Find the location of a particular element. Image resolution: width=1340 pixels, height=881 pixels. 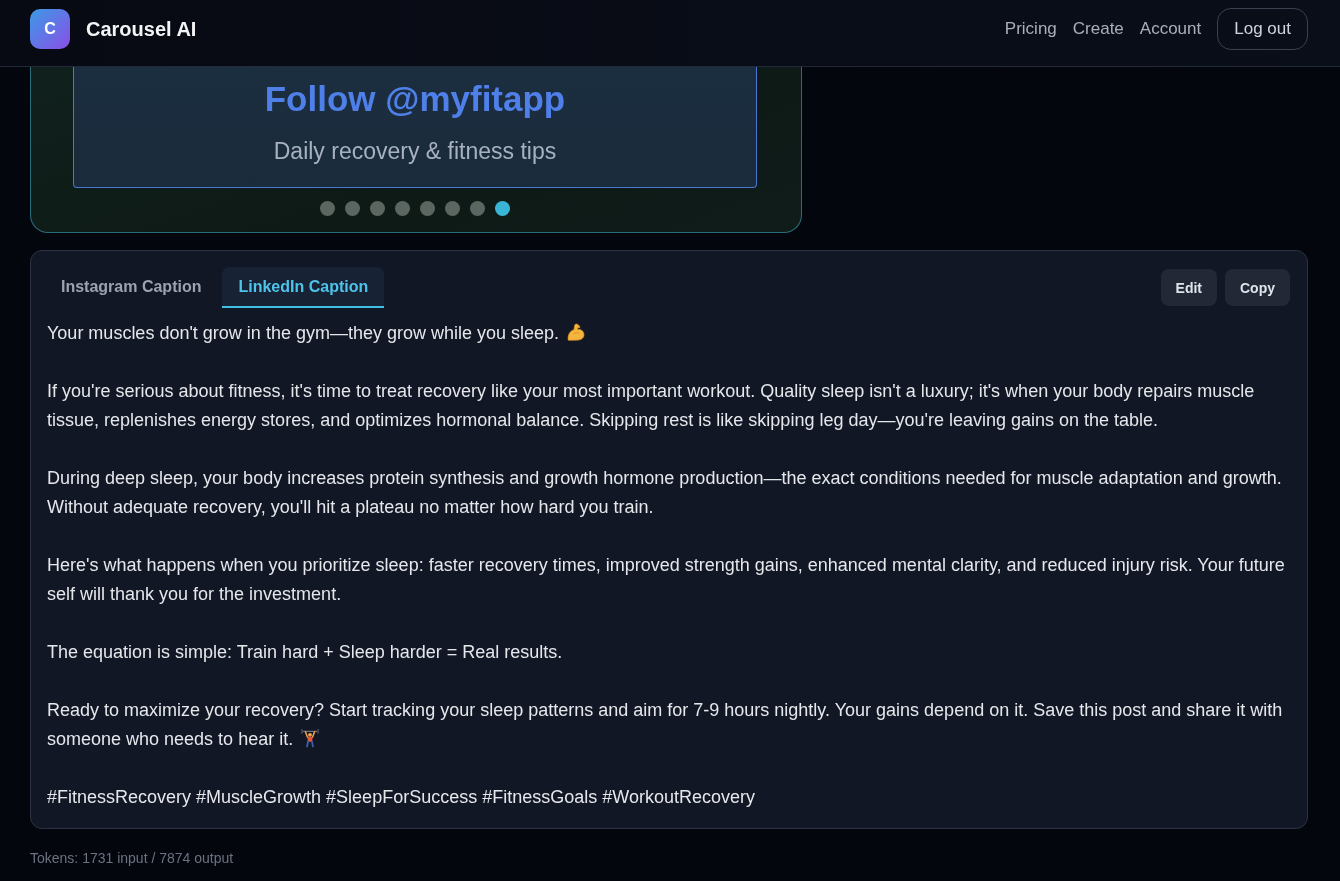

caption-paragraph: #FitnessRecovery #MuscleGrowth #SleepForSuccess #FitnessGoals #WorkoutRecovery is located at coordinates (401, 797).